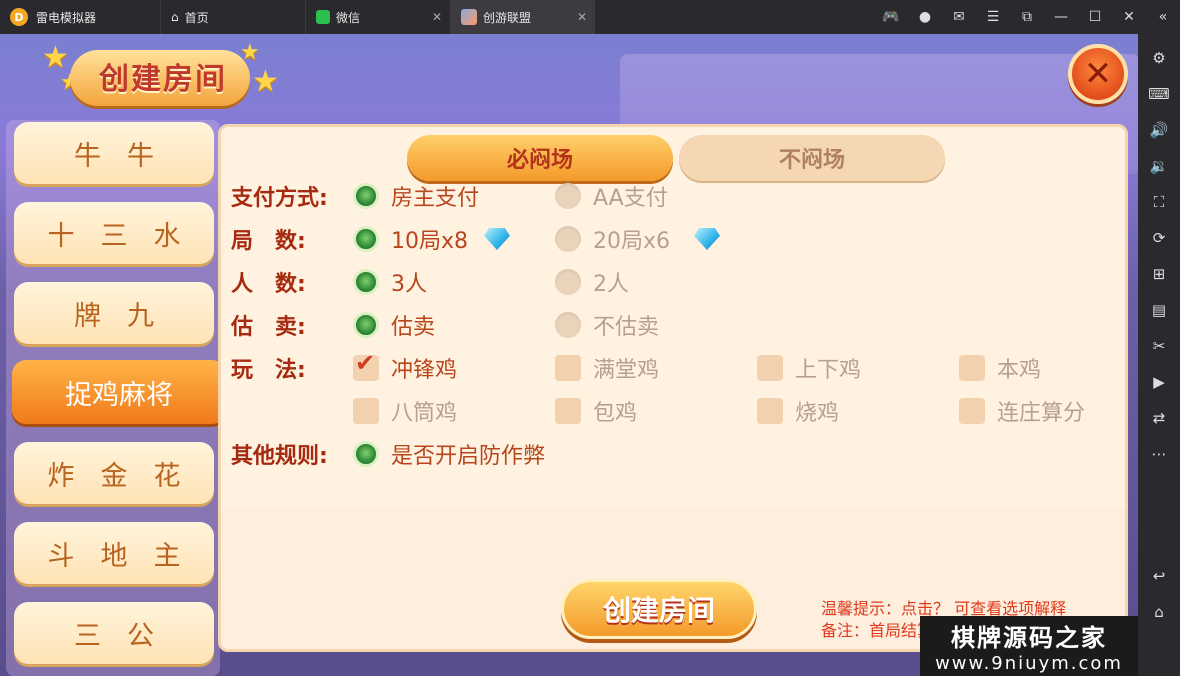  I want to click on app-title: D 雷电模拟器, so click(80, 17).